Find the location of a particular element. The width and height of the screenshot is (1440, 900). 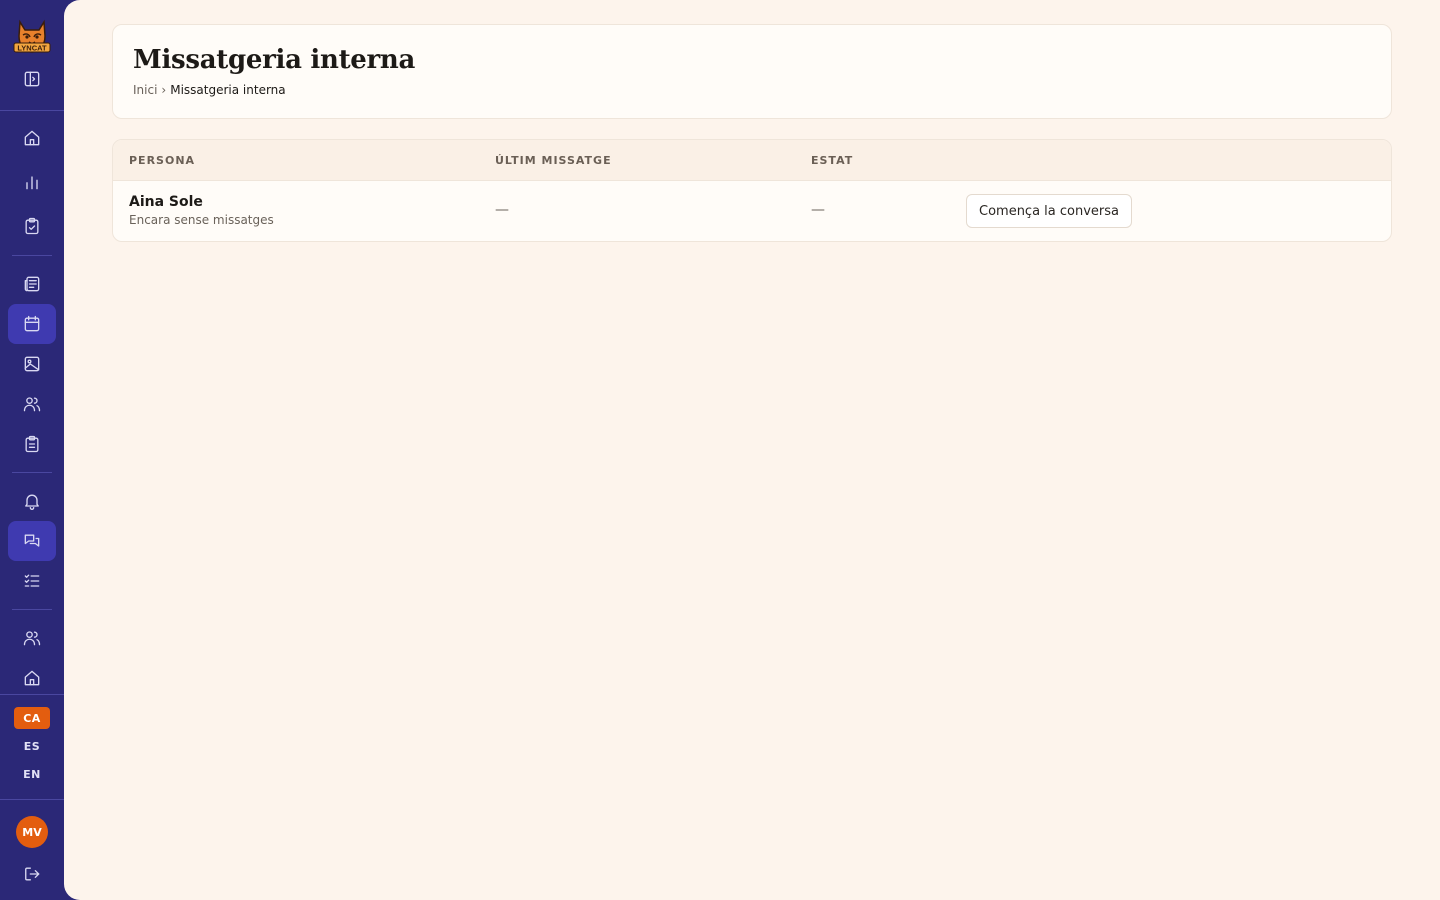

sidebar-item-tasks is located at coordinates (32, 226).